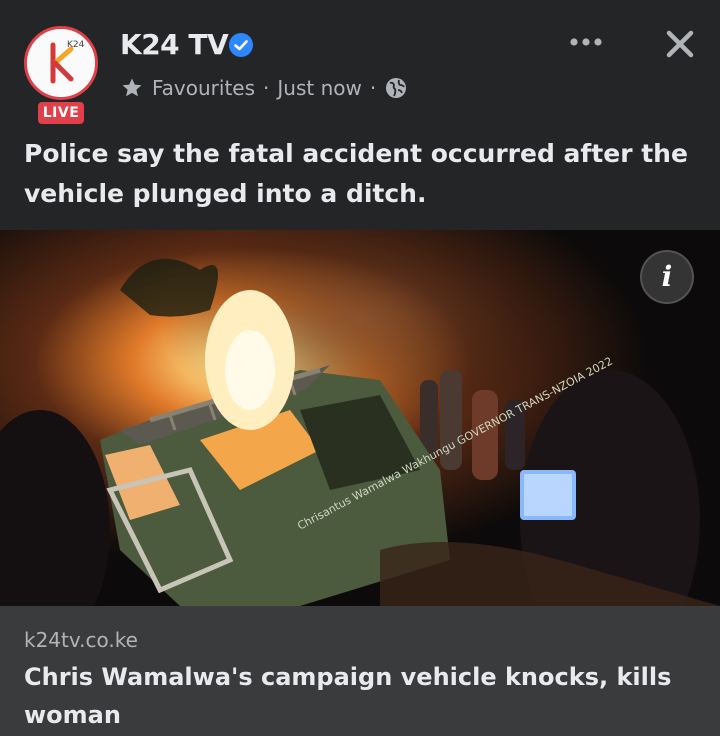  I want to click on k24-logo-icon: K24, so click(61, 63).